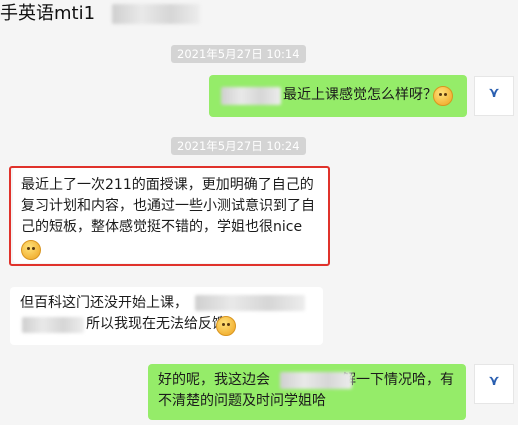  What do you see at coordinates (238, 54) in the screenshot?
I see `timestamp: 2021年5月27日 10:14` at bounding box center [238, 54].